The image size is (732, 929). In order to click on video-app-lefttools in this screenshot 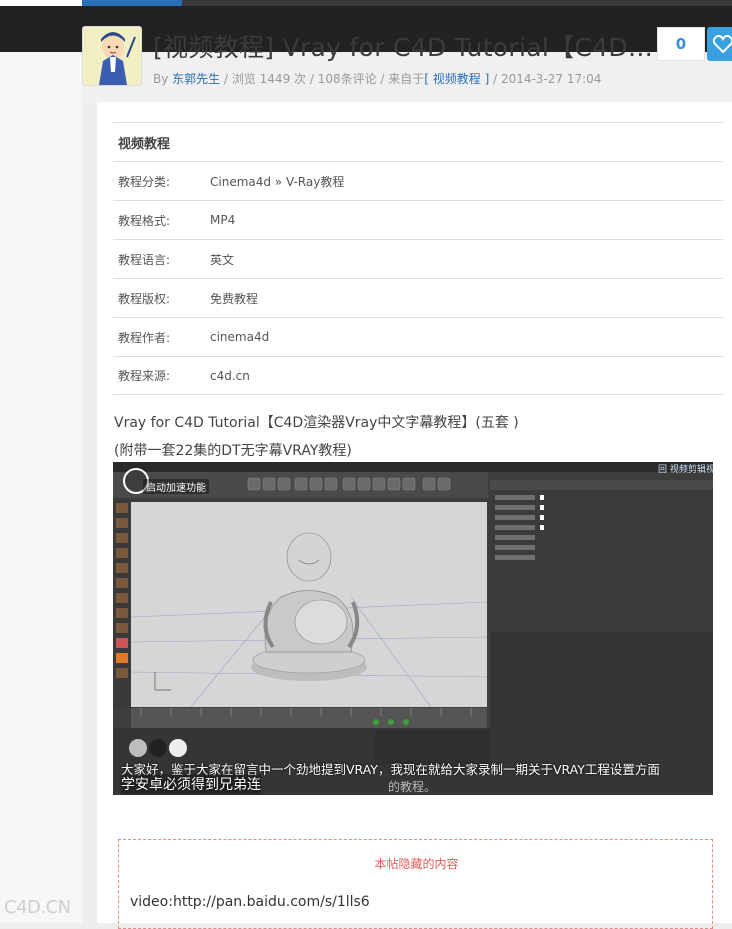, I will do `click(122, 603)`.